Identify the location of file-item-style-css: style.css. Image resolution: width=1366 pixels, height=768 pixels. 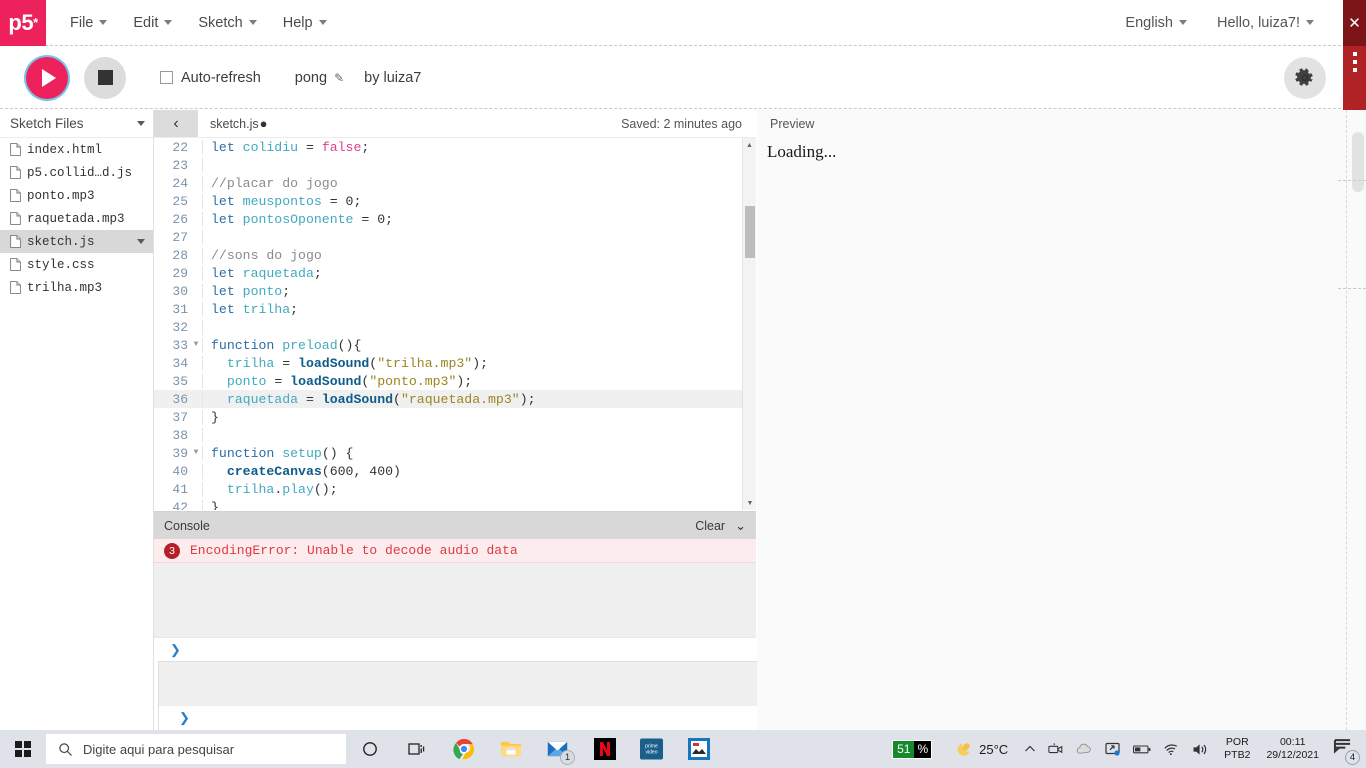
(76, 264).